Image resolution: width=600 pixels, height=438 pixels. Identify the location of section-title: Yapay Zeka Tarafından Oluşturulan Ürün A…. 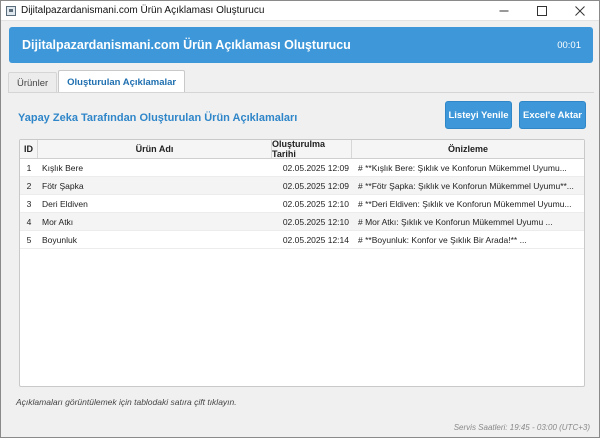
(158, 118).